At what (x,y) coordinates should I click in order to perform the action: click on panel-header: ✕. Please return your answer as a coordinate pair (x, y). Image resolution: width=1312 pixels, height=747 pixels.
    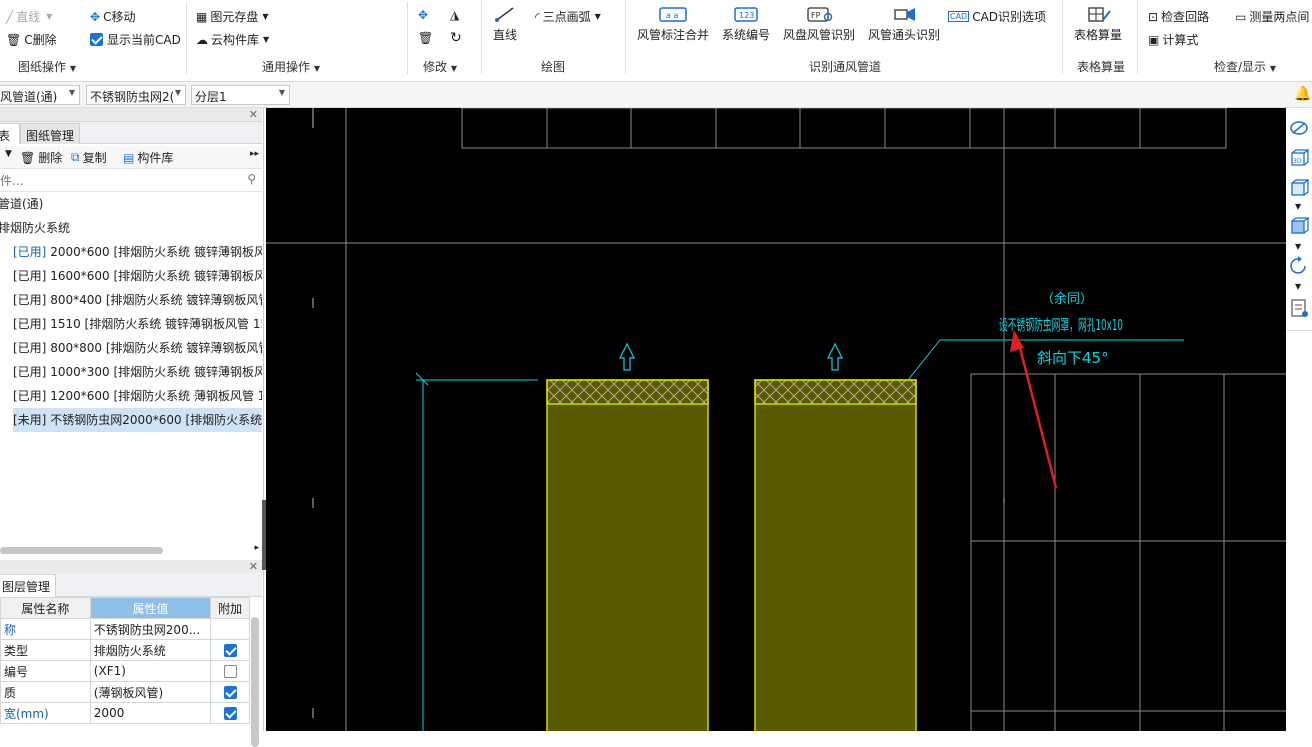
    Looking at the image, I should click on (131, 115).